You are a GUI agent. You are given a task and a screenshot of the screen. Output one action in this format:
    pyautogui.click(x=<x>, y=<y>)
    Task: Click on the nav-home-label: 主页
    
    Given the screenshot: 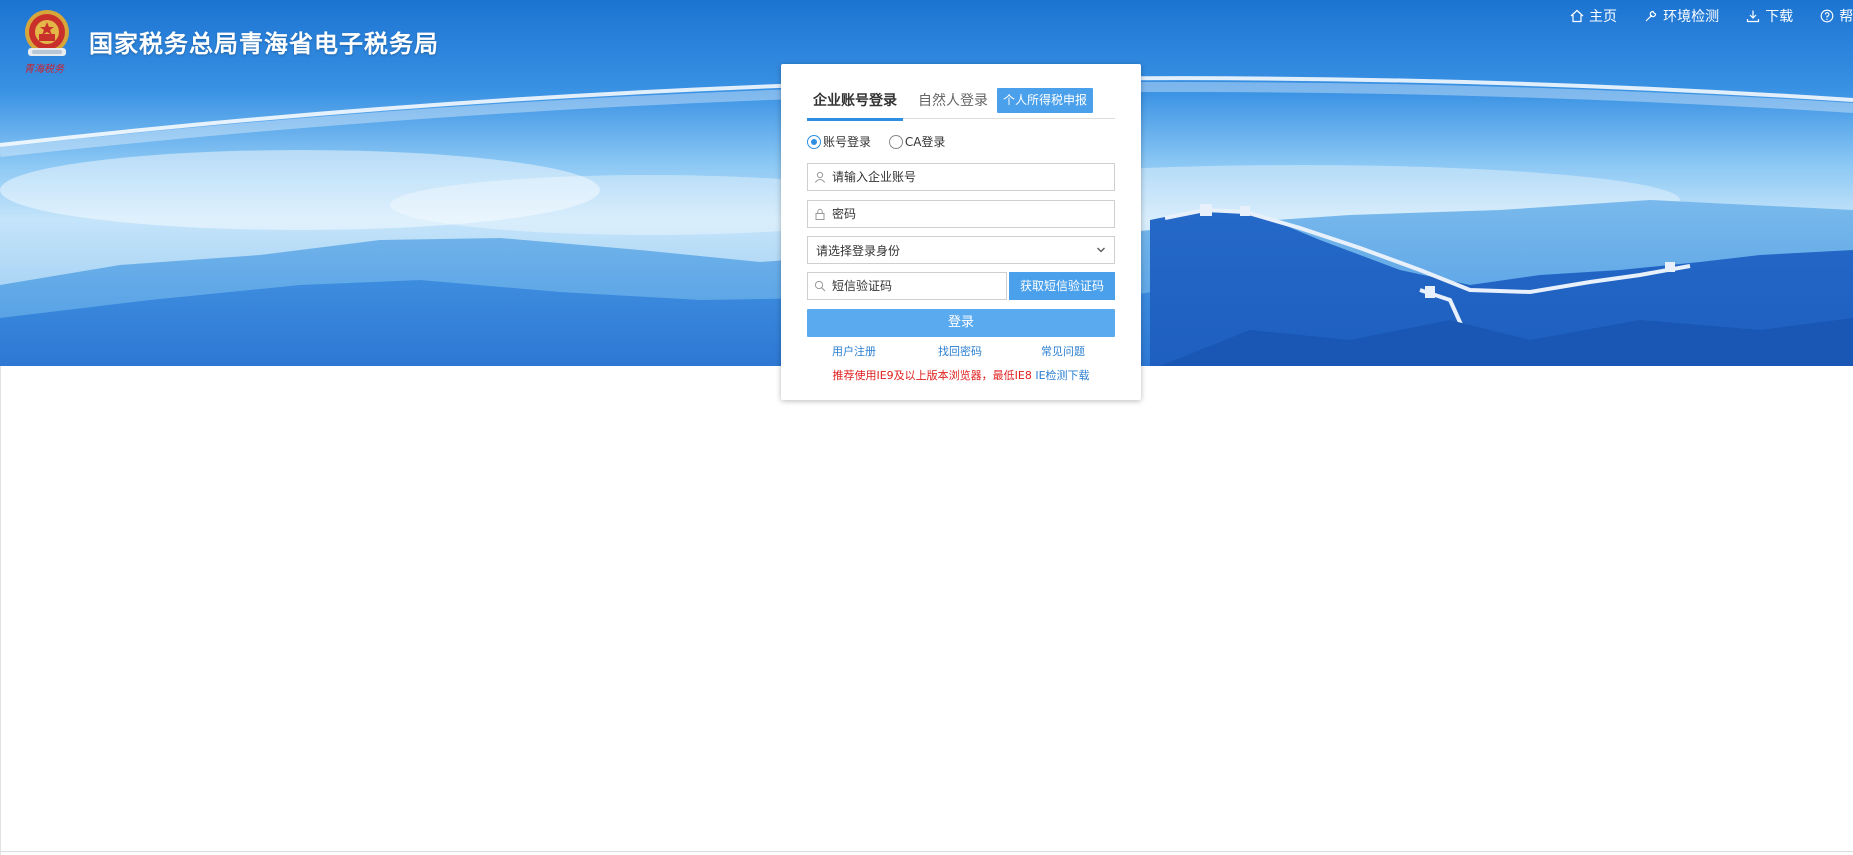 What is the action you would take?
    pyautogui.click(x=1603, y=17)
    